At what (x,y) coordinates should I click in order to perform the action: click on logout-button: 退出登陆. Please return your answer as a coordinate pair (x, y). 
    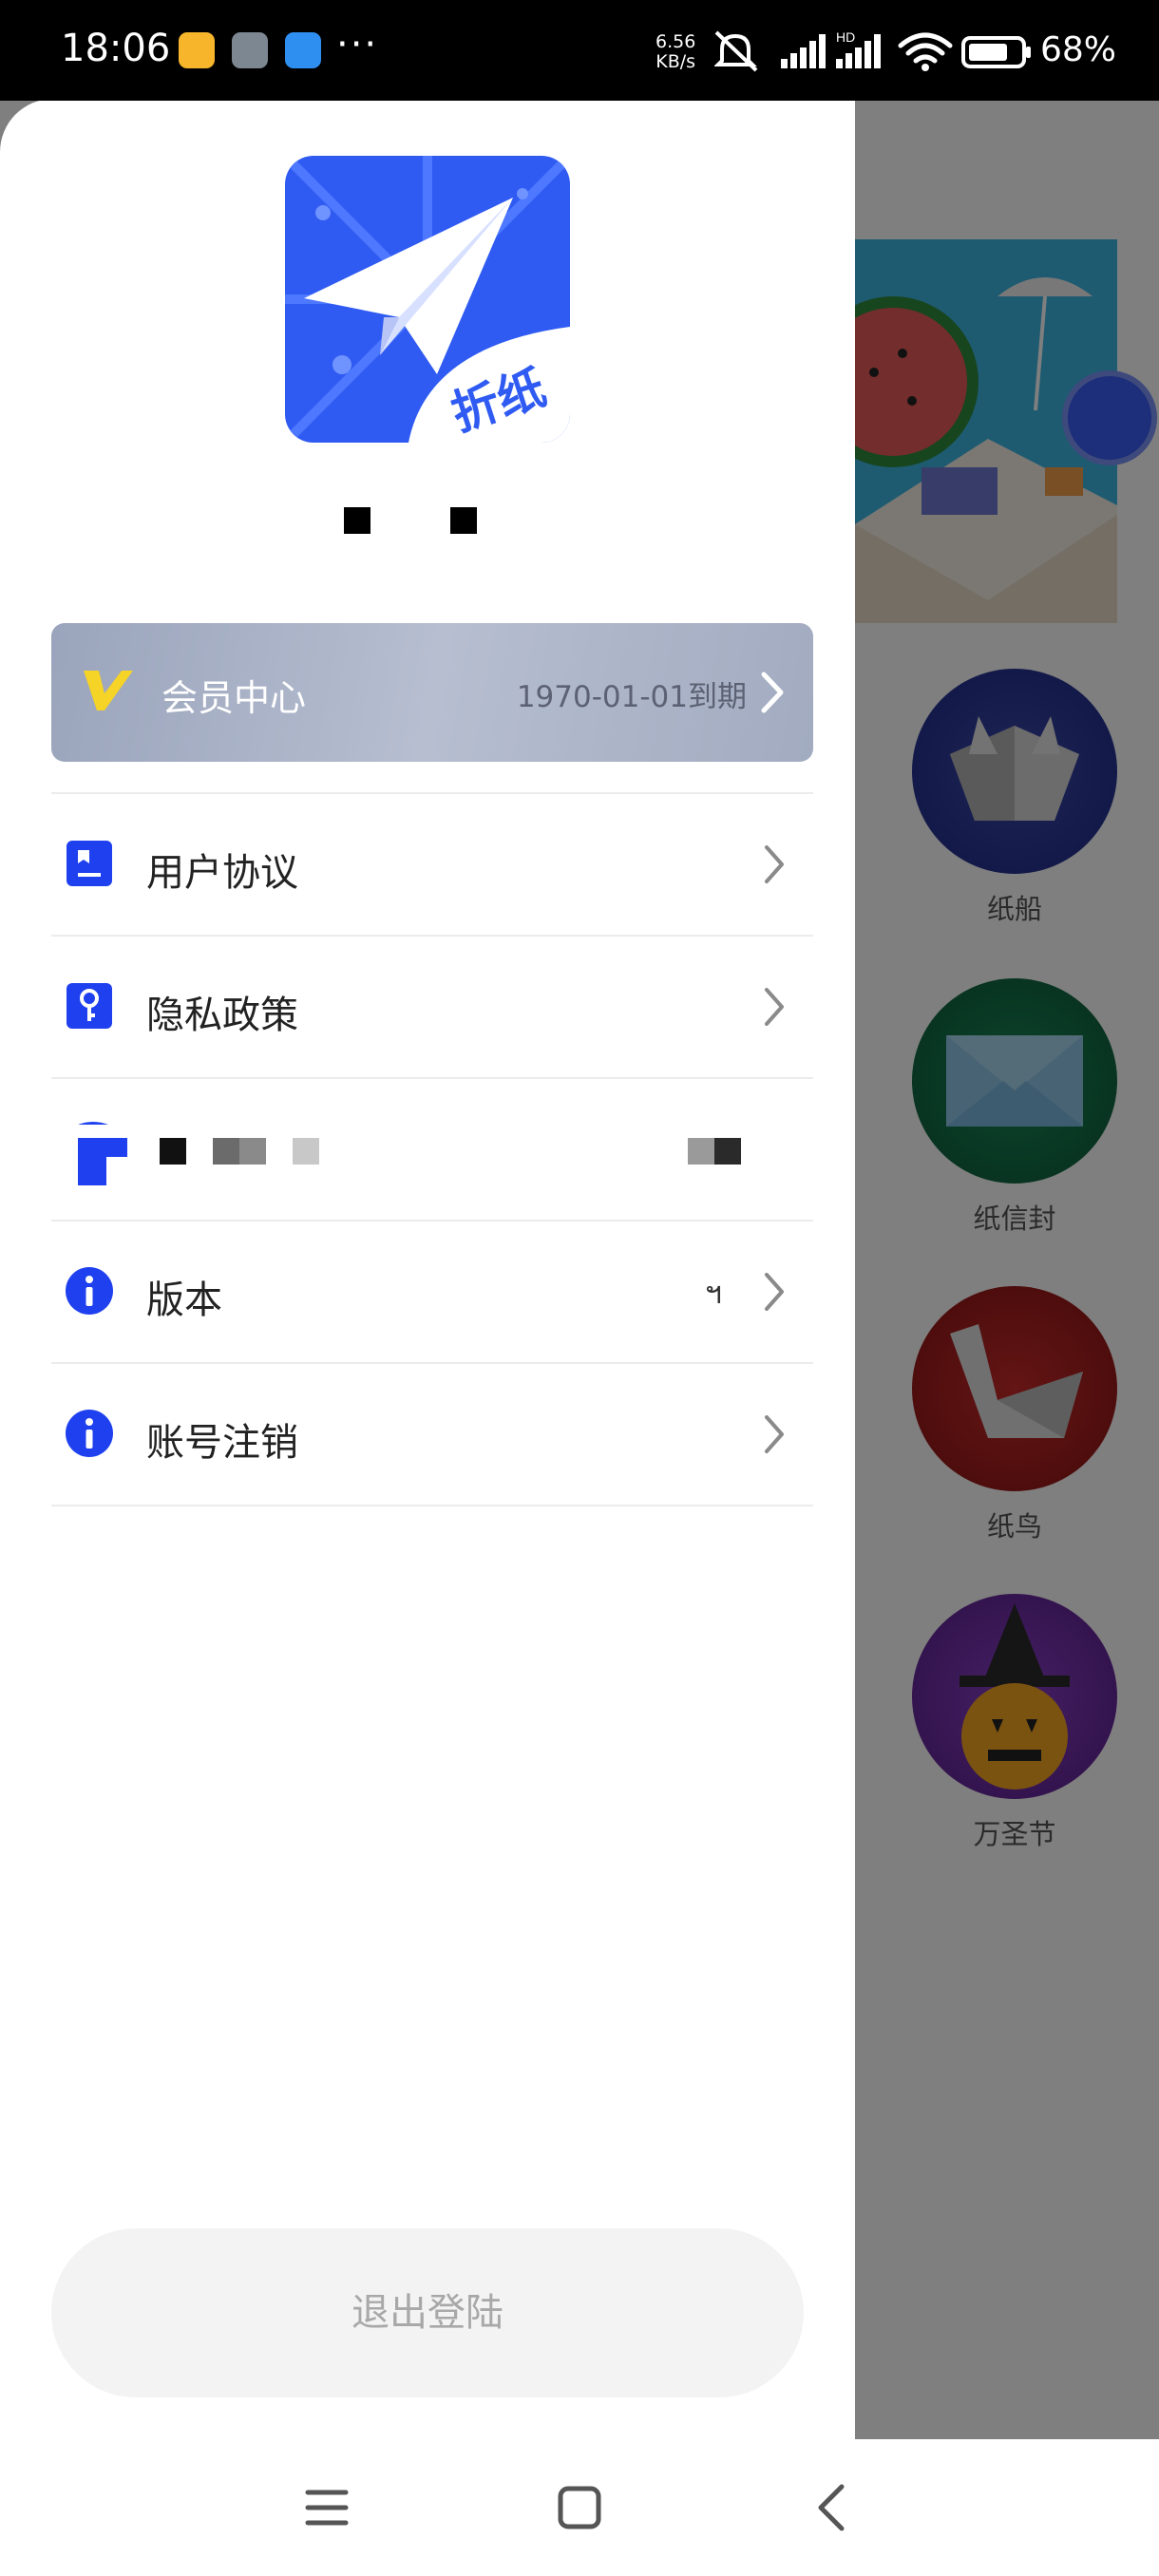
    Looking at the image, I should click on (427, 2312).